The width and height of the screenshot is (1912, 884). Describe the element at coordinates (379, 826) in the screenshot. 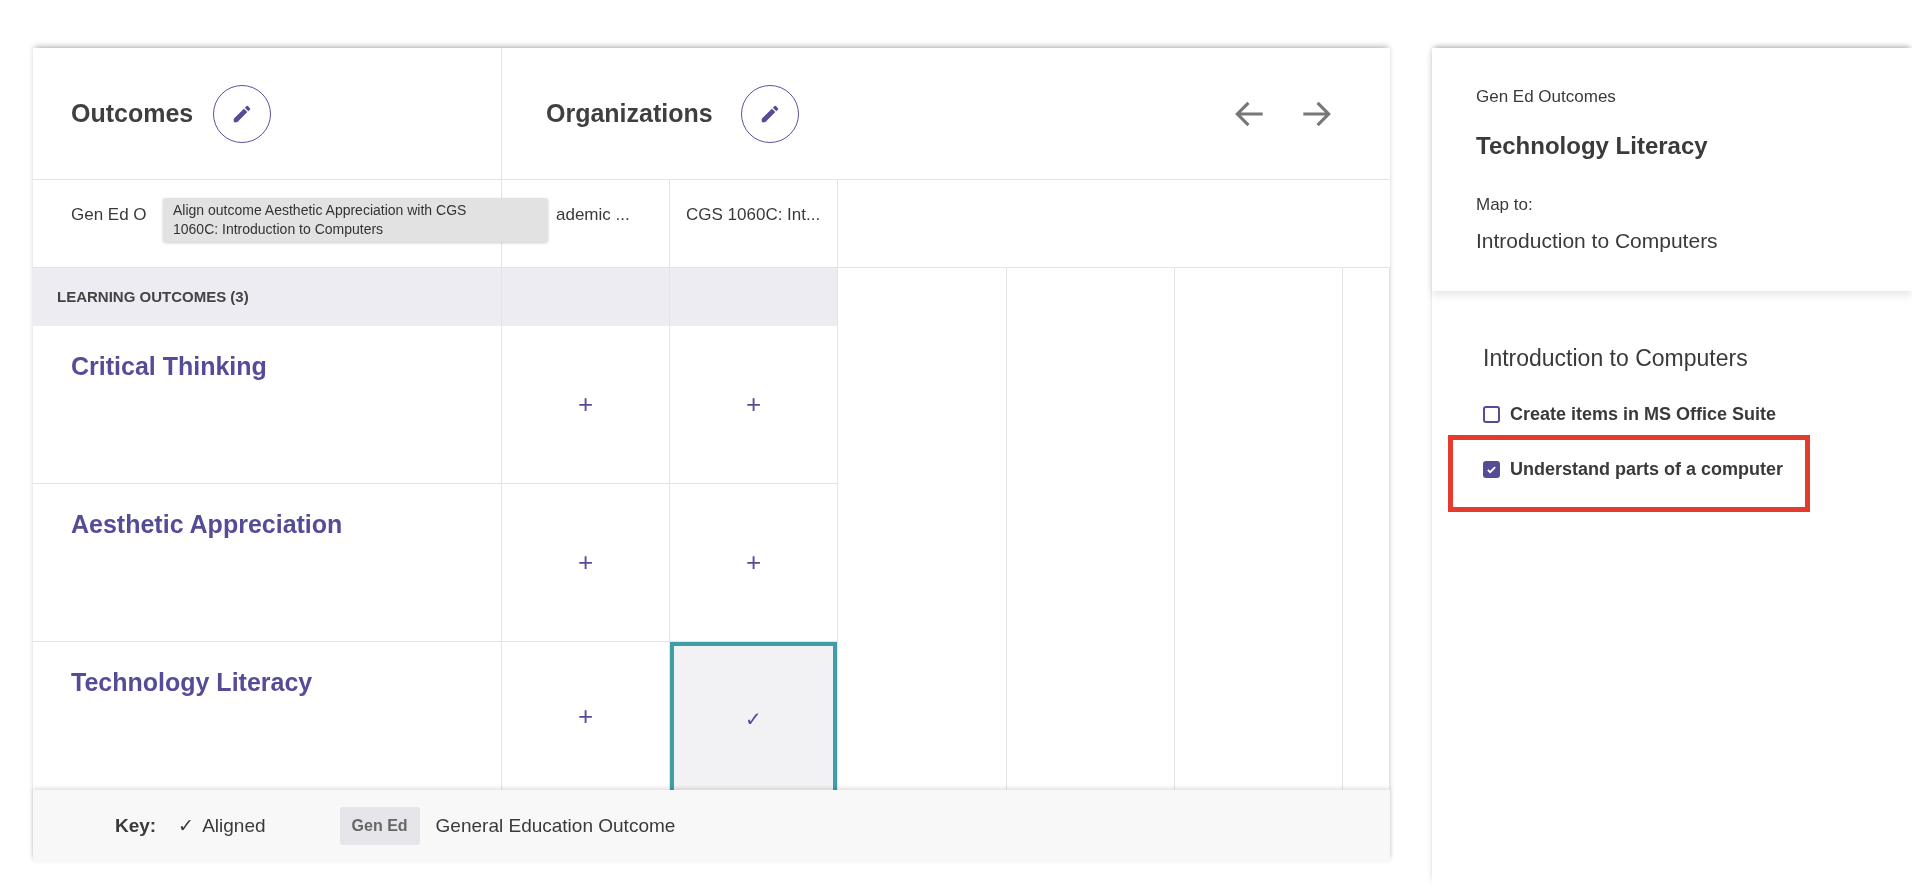

I see `gen-ed-tag: Gen Ed` at that location.